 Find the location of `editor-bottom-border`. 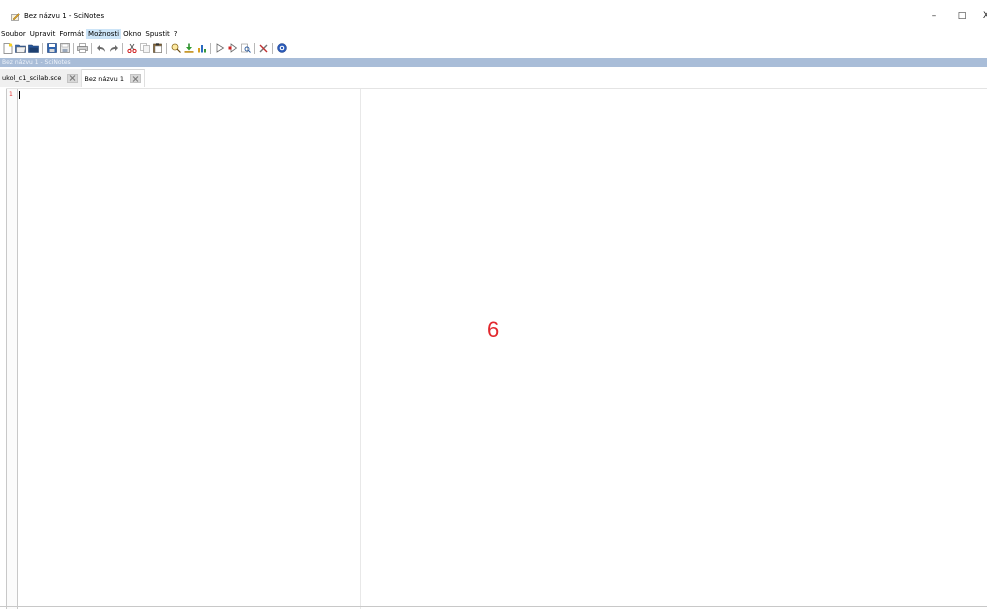

editor-bottom-border is located at coordinates (493, 606).